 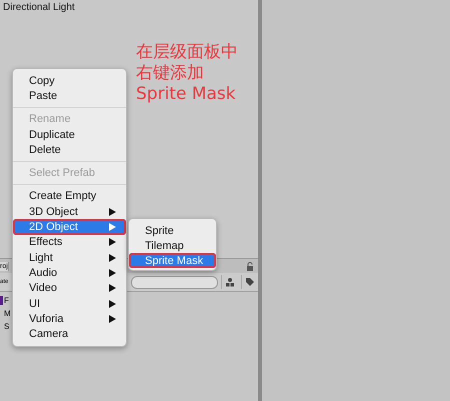 What do you see at coordinates (69, 288) in the screenshot?
I see `menu-item: Video` at bounding box center [69, 288].